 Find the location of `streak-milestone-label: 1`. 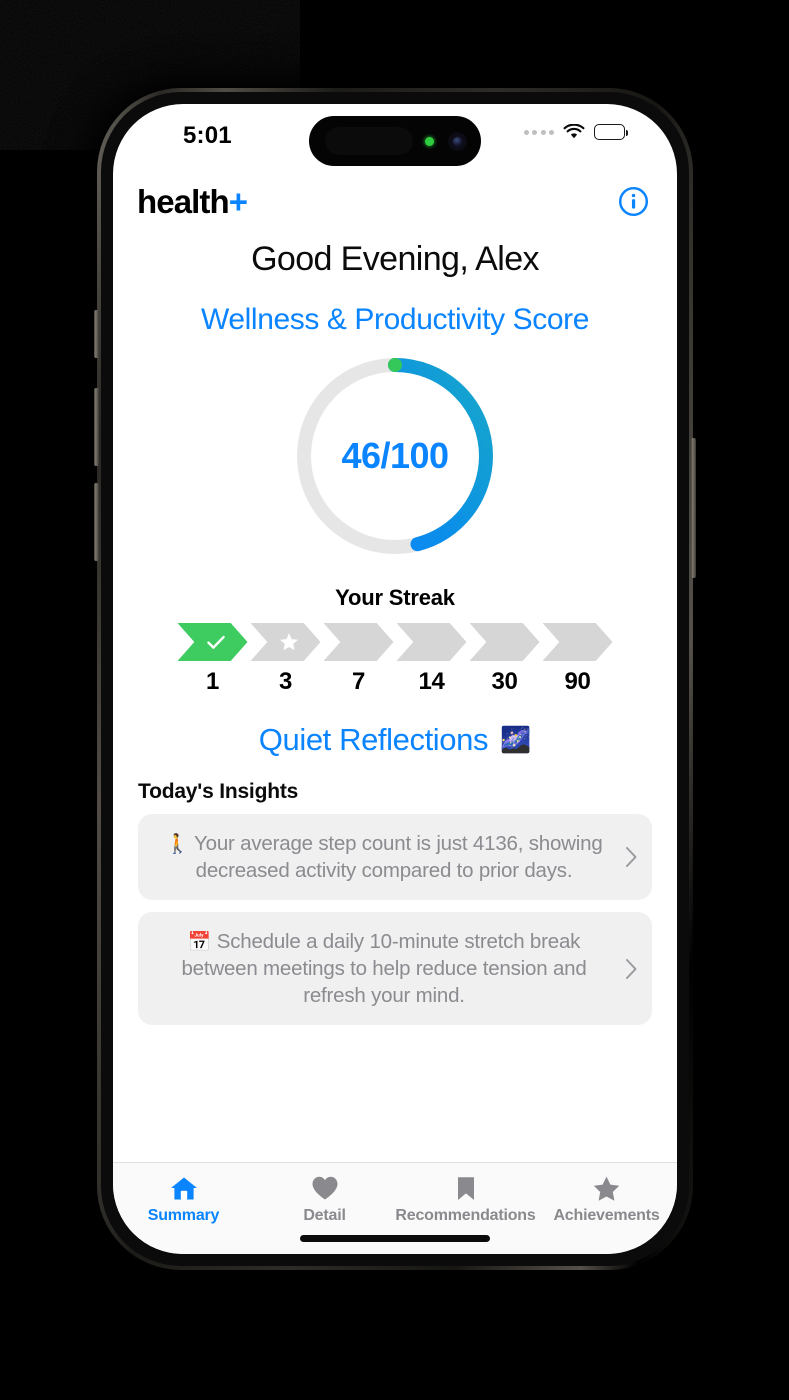

streak-milestone-label: 1 is located at coordinates (212, 681).